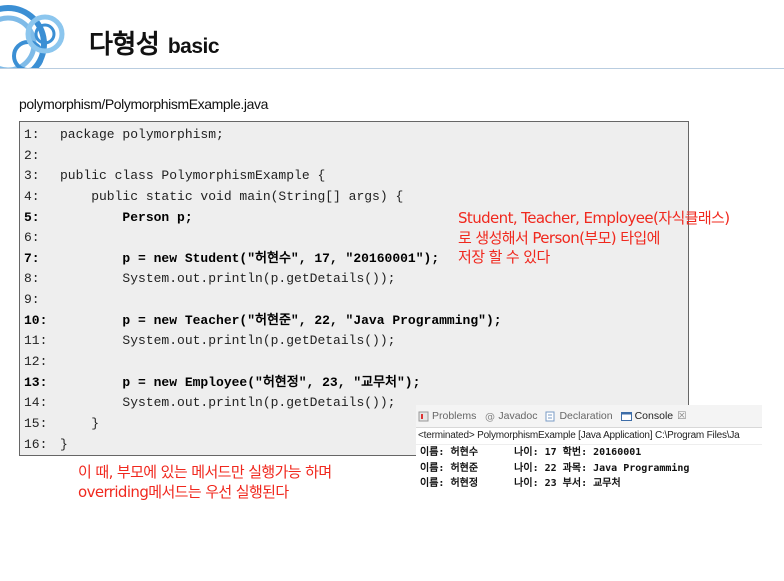  Describe the element at coordinates (550, 416) in the screenshot. I see `declaration-icon` at that location.